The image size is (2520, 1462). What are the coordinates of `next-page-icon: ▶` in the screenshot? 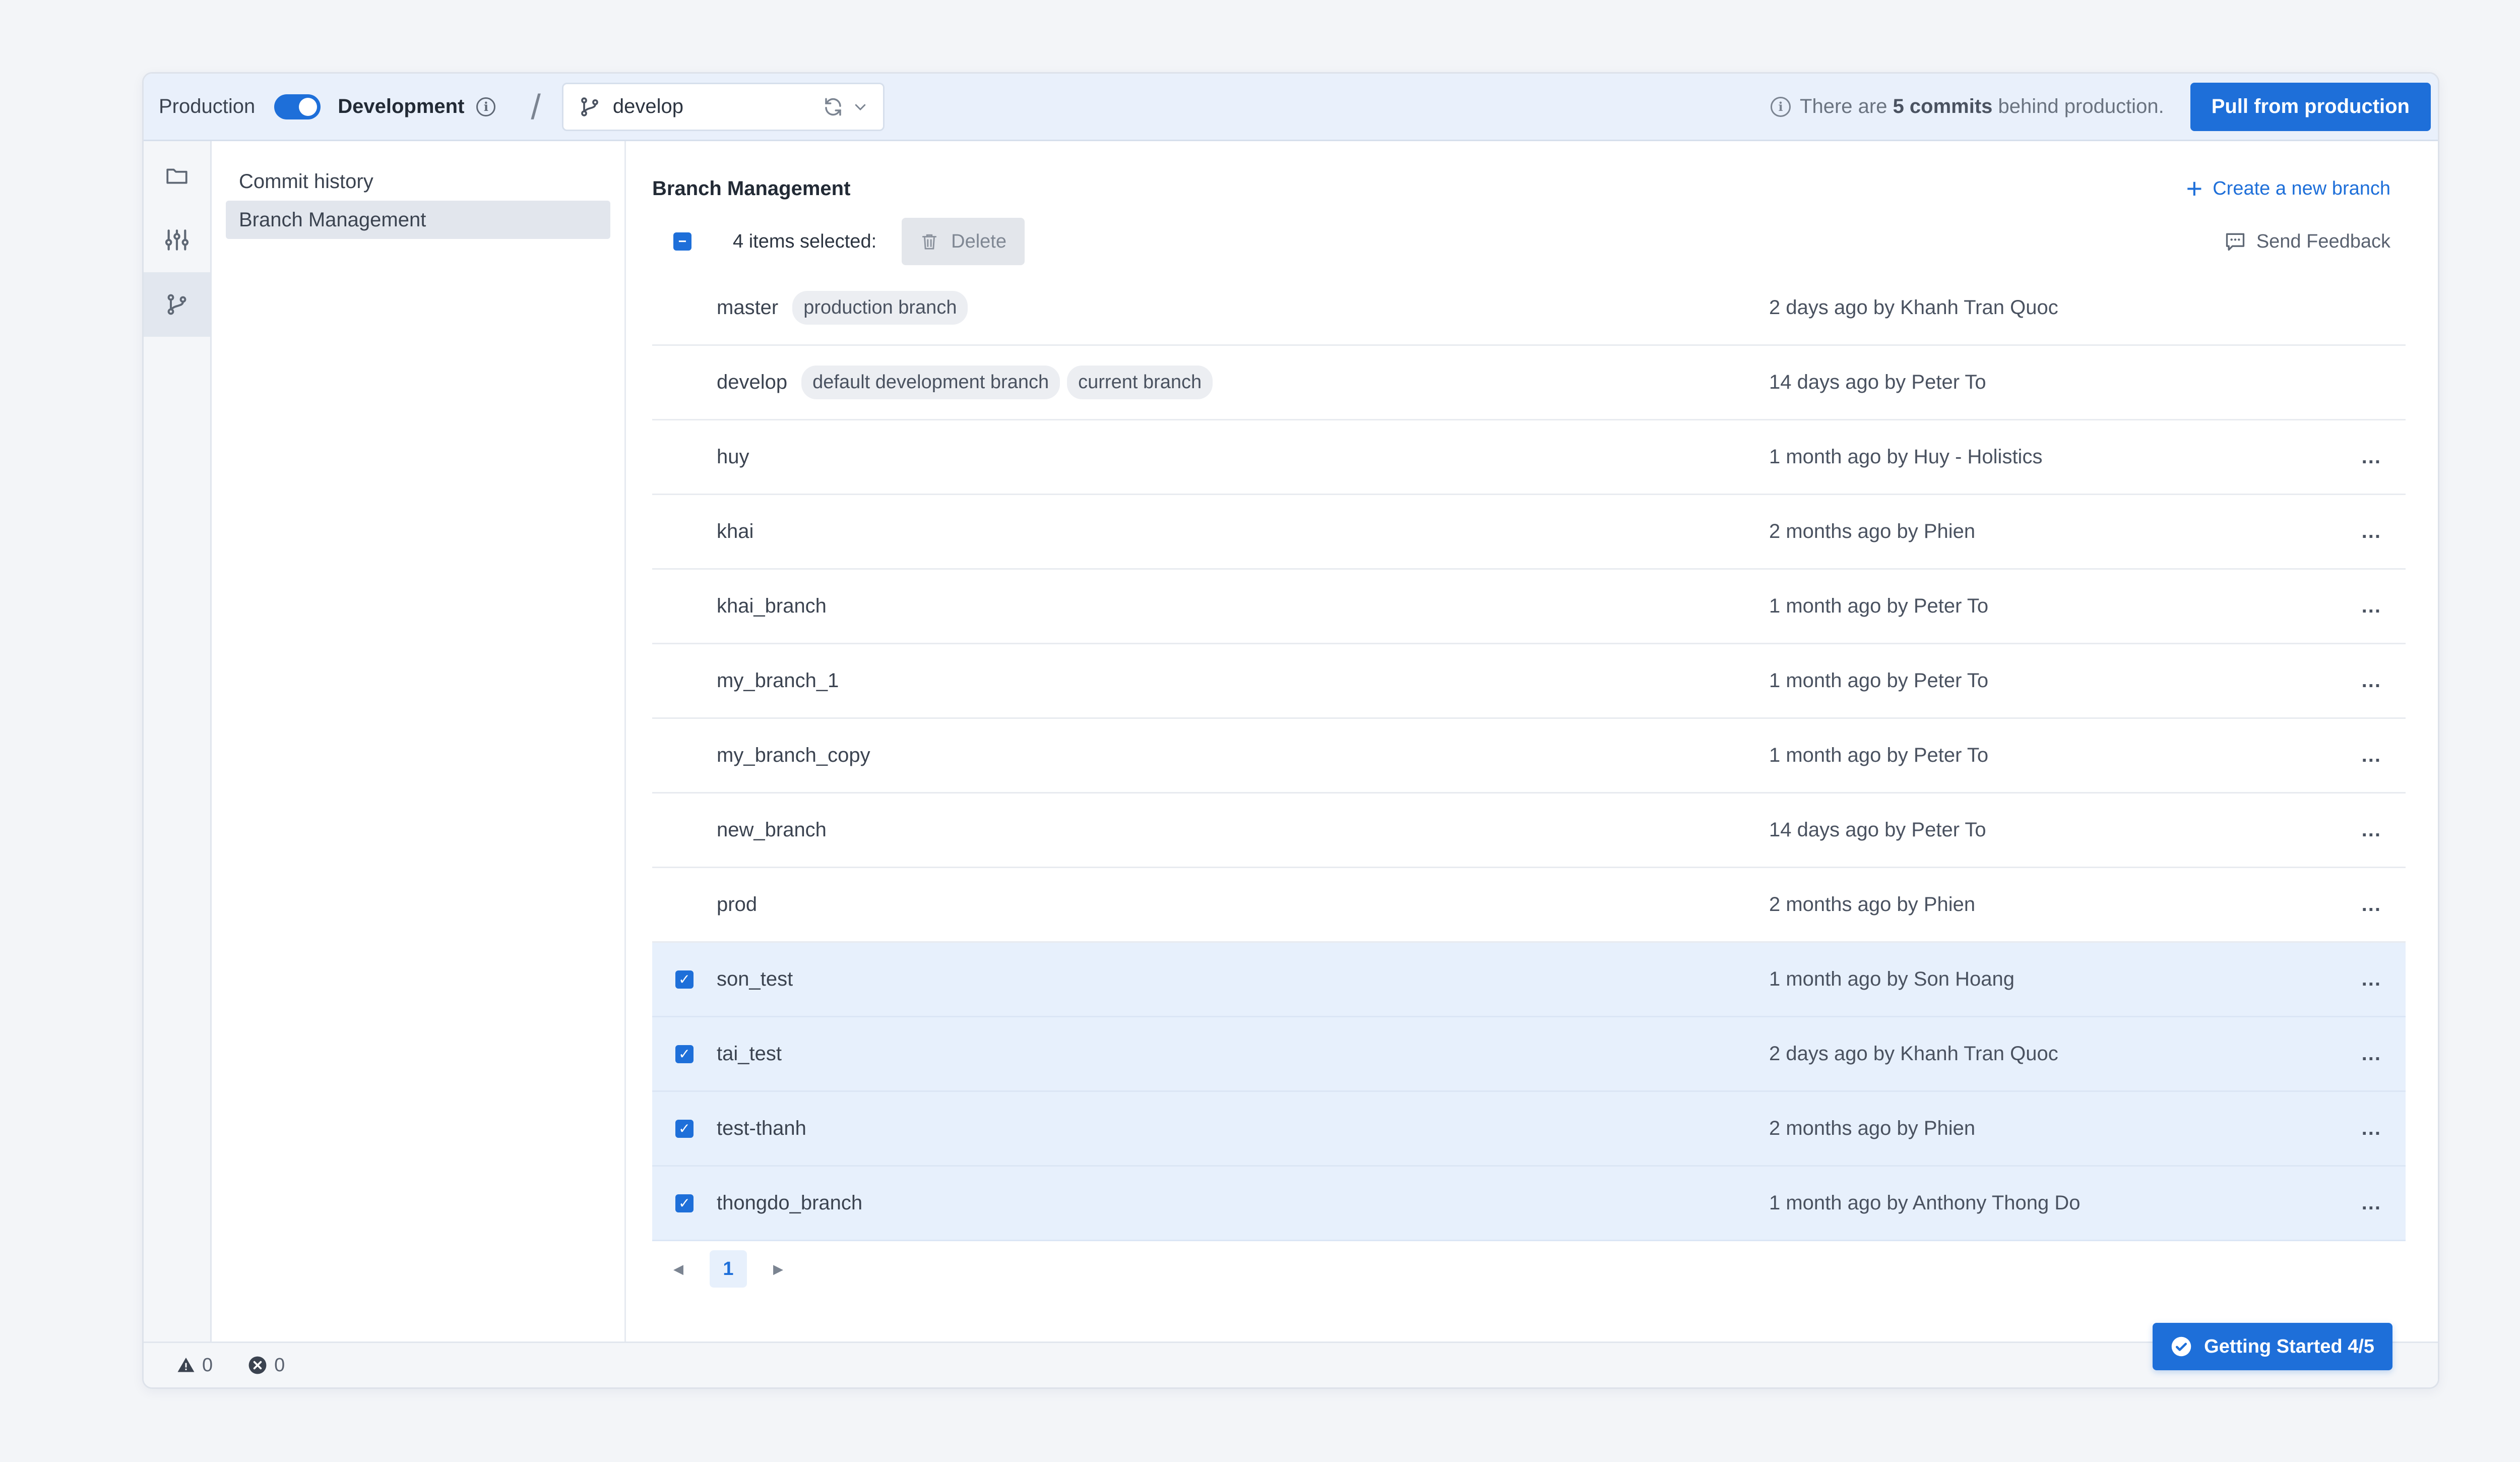 It's located at (778, 1269).